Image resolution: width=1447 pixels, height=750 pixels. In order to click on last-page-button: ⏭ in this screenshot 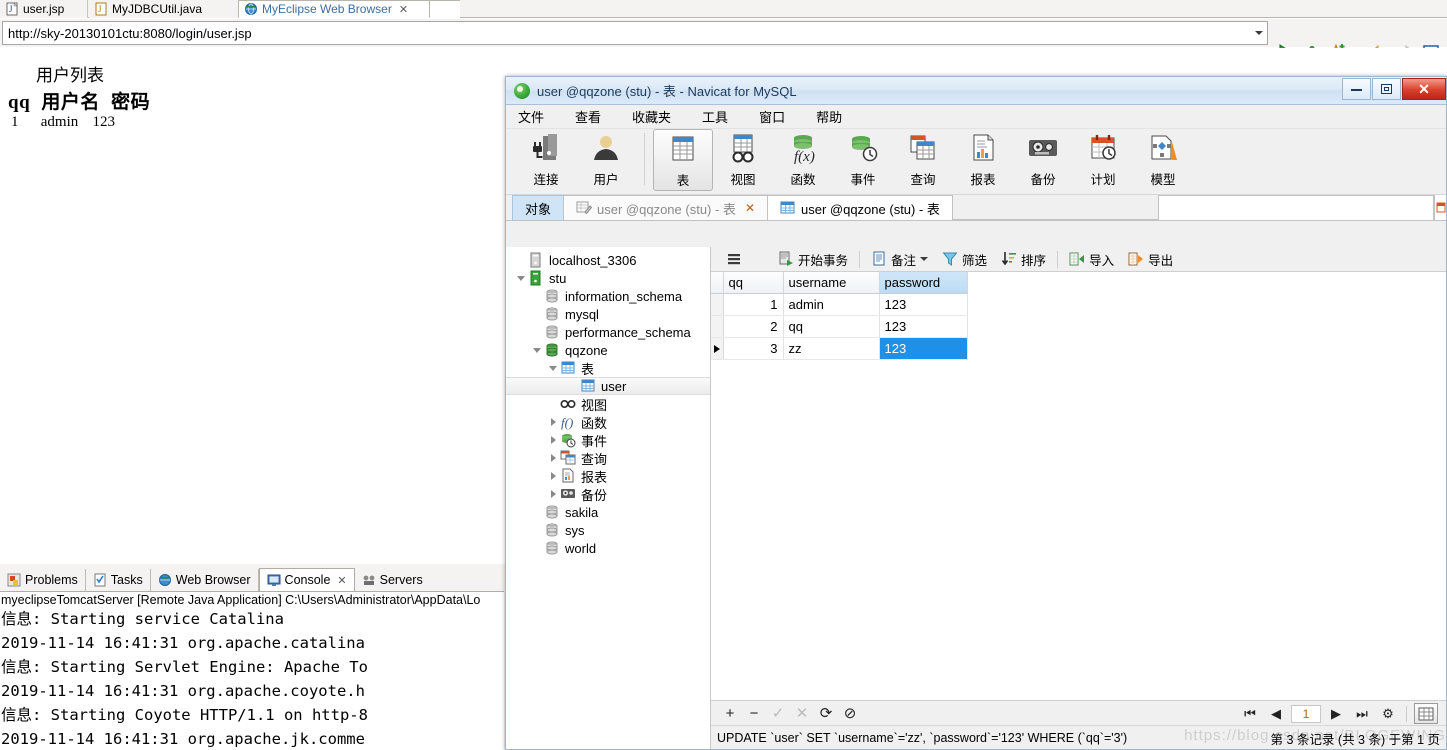, I will do `click(1362, 714)`.